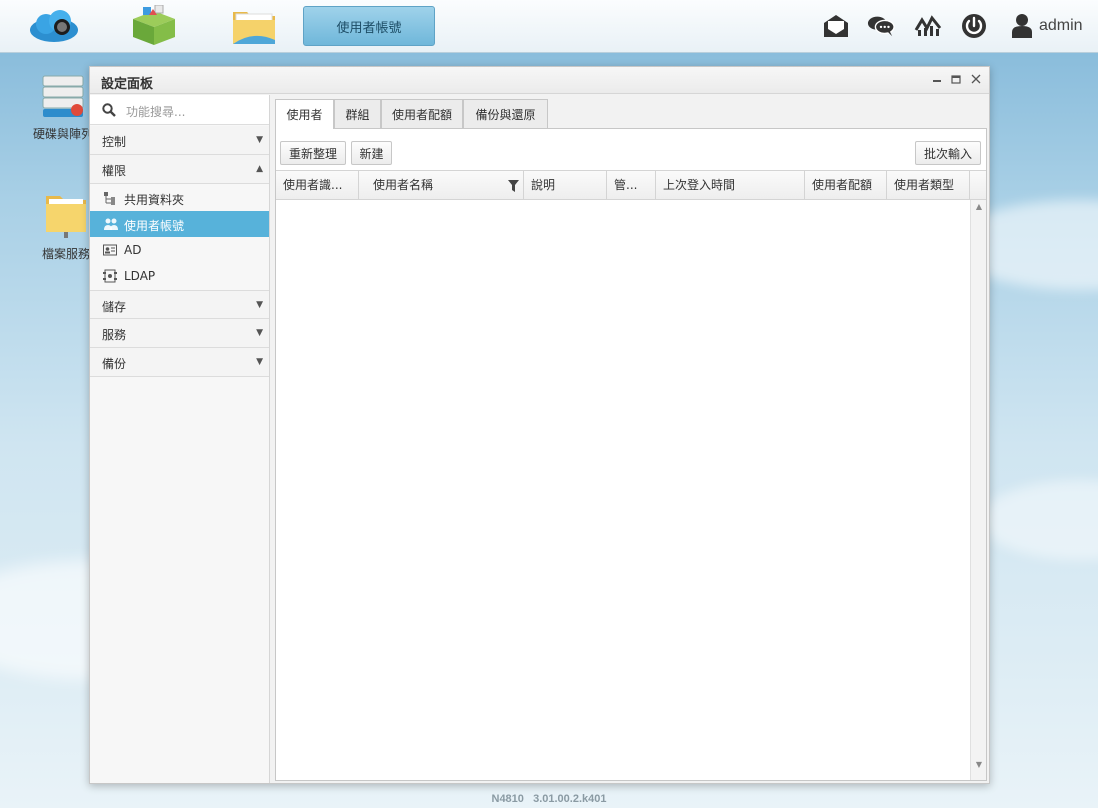  Describe the element at coordinates (565, 185) in the screenshot. I see `column-description: 說明` at that location.